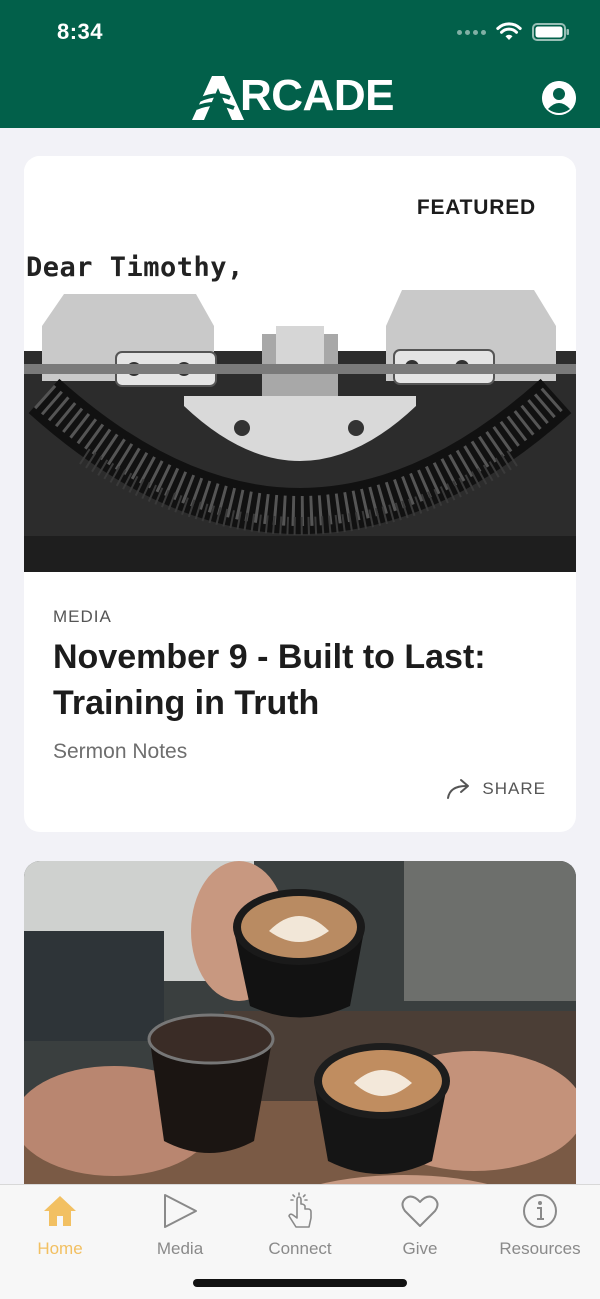 Image resolution: width=600 pixels, height=1299 pixels. Describe the element at coordinates (300, 1248) in the screenshot. I see `tab-connect-label: Connect` at that location.